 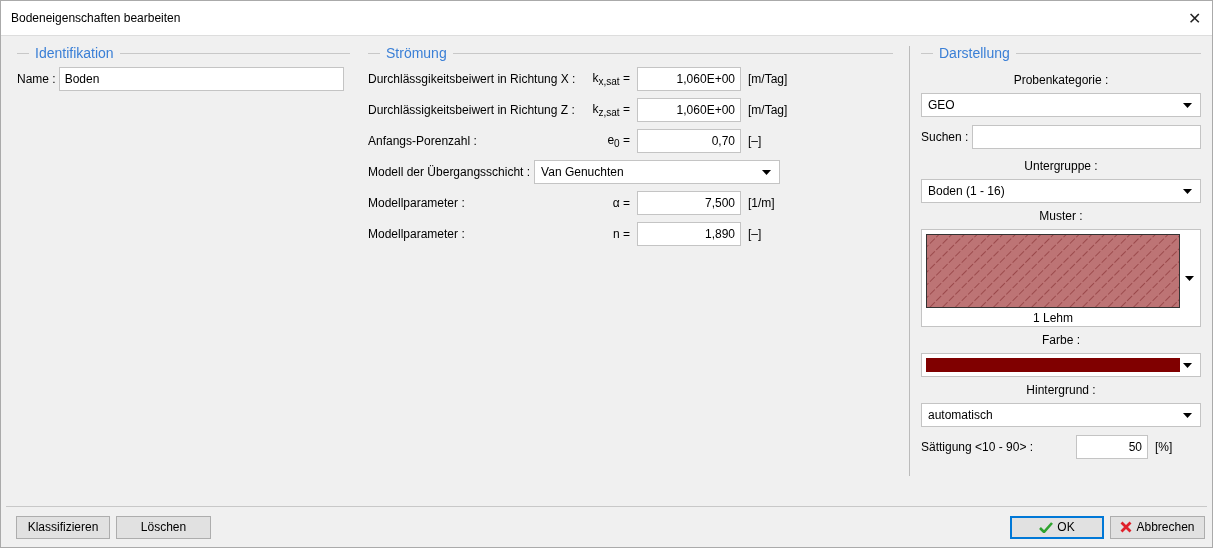 What do you see at coordinates (1061, 278) in the screenshot?
I see `pattern-picker: 1 Lehm` at bounding box center [1061, 278].